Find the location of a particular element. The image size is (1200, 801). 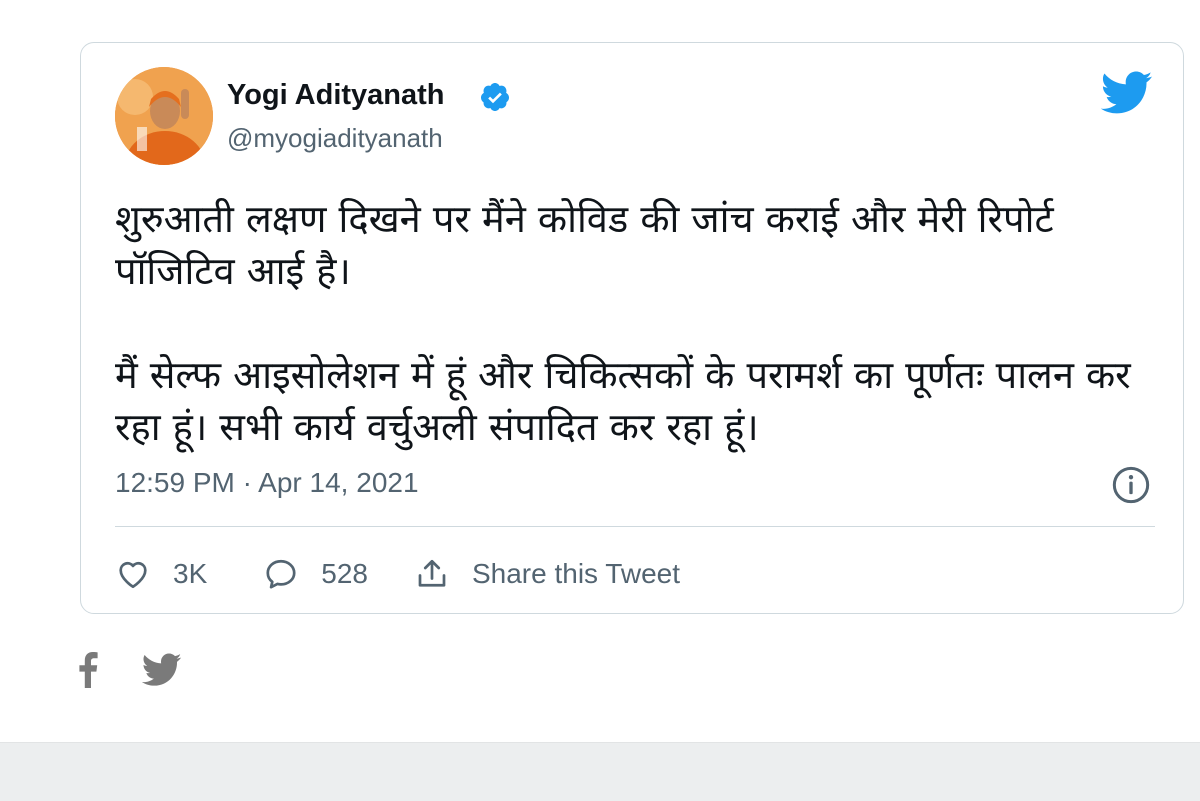

twitter-icon is located at coordinates (162, 670).